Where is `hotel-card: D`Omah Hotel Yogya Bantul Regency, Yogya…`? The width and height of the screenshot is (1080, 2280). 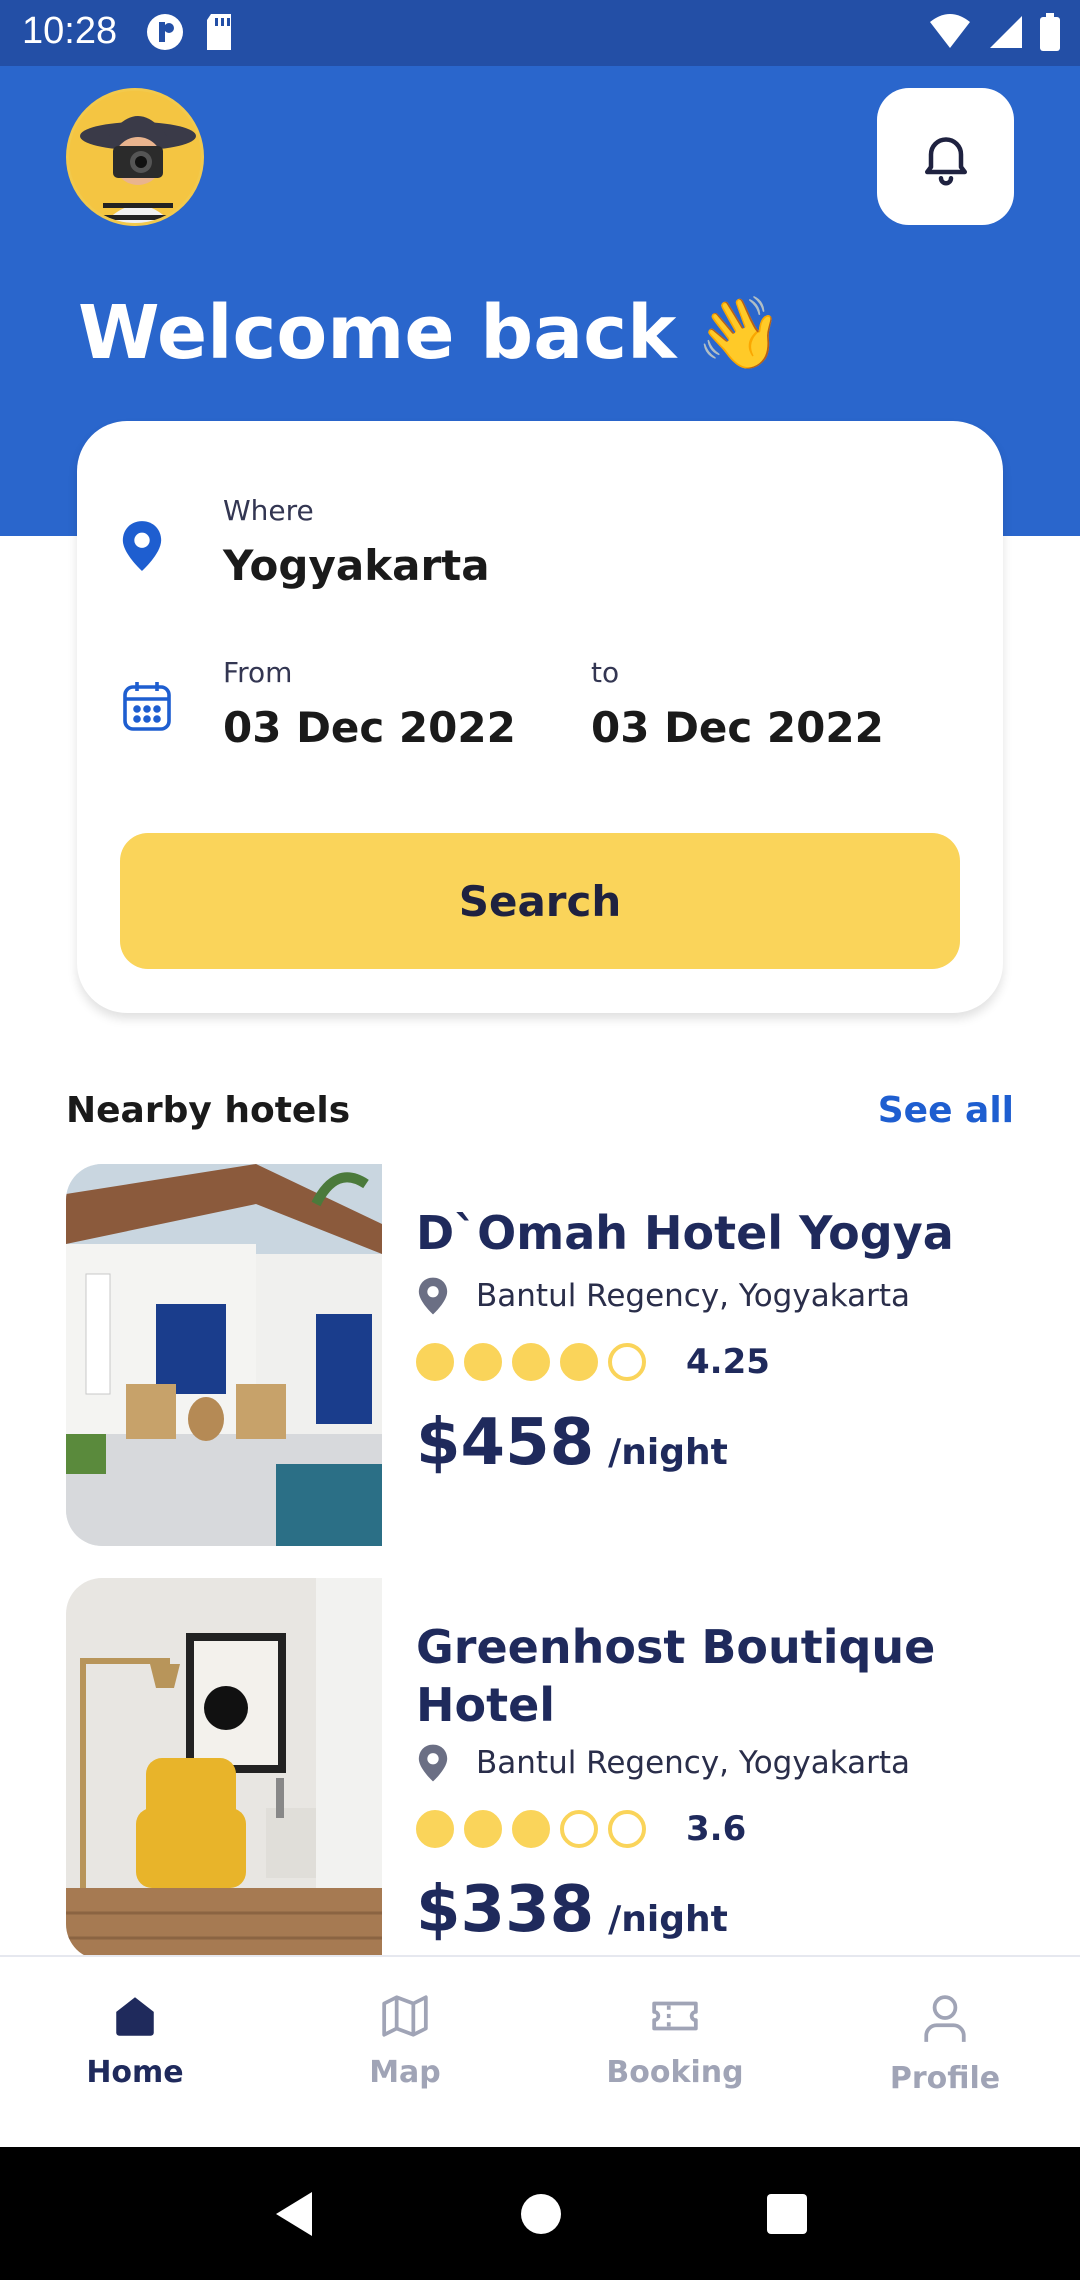 hotel-card: D`Omah Hotel Yogya Bantul Regency, Yogya… is located at coordinates (540, 1355).